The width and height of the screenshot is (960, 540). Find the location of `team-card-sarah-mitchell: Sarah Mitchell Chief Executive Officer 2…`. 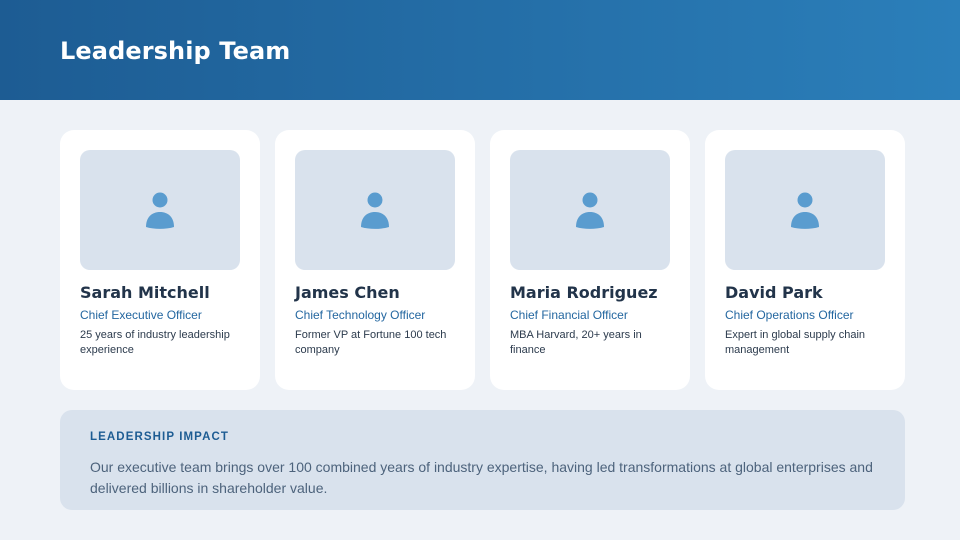

team-card-sarah-mitchell: Sarah Mitchell Chief Executive Officer 2… is located at coordinates (160, 260).